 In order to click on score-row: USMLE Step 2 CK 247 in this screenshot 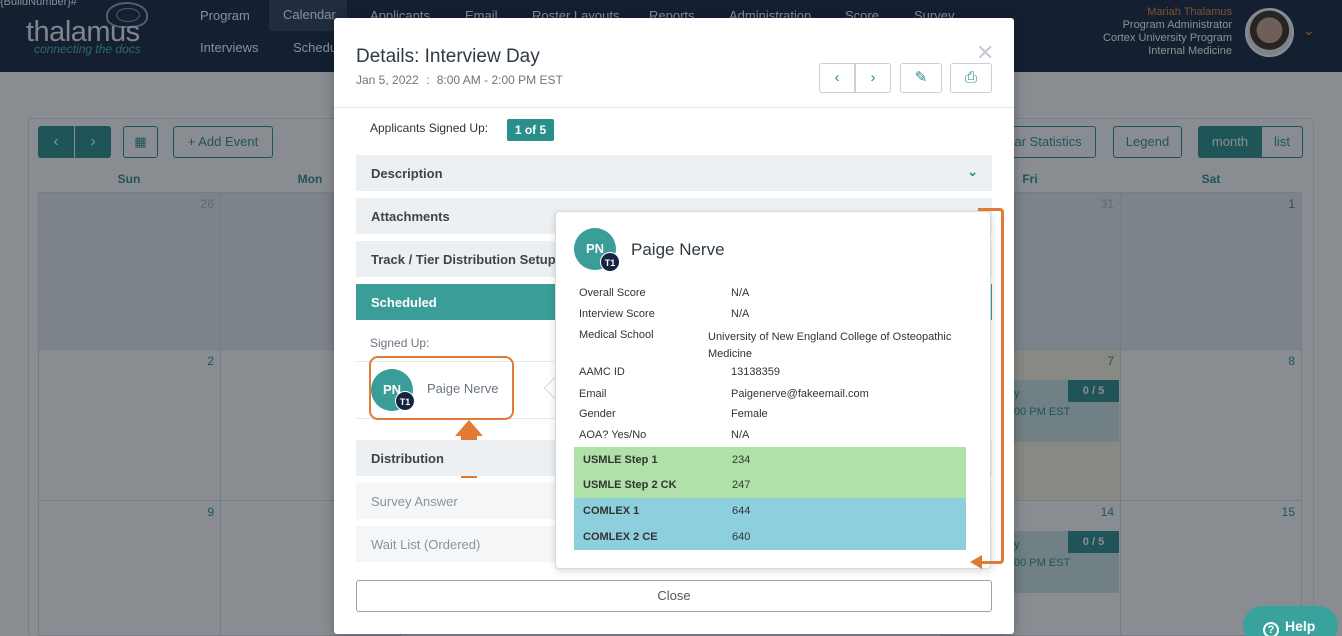, I will do `click(770, 485)`.